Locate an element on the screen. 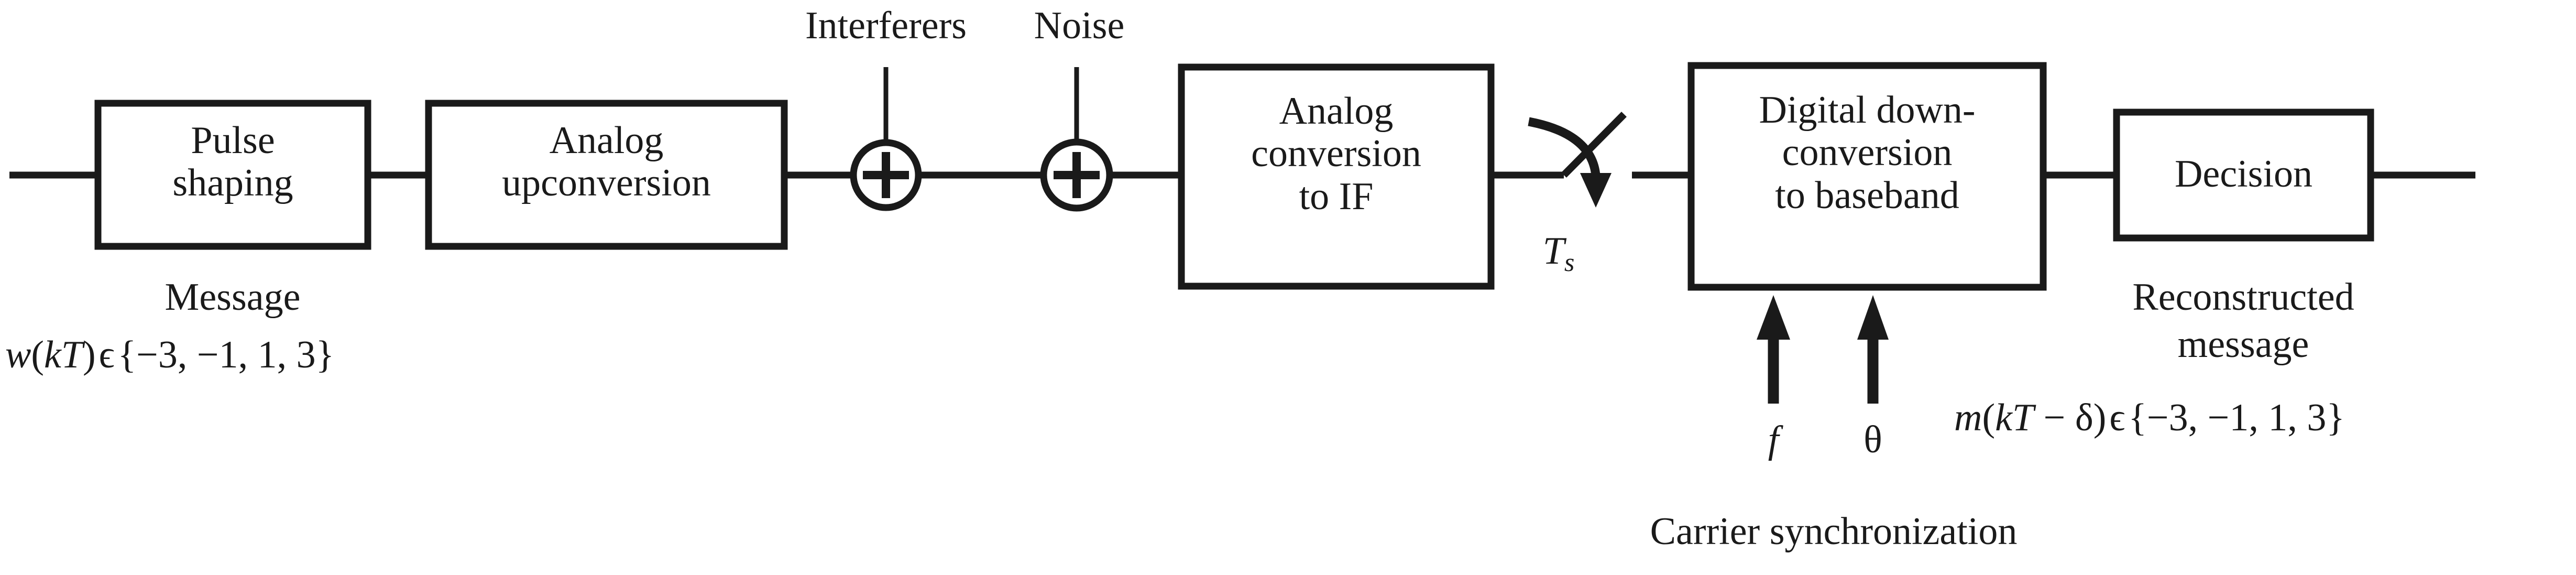 The height and width of the screenshot is (575, 2576). output-eq-paren-close: ) is located at coordinates (2100, 417).